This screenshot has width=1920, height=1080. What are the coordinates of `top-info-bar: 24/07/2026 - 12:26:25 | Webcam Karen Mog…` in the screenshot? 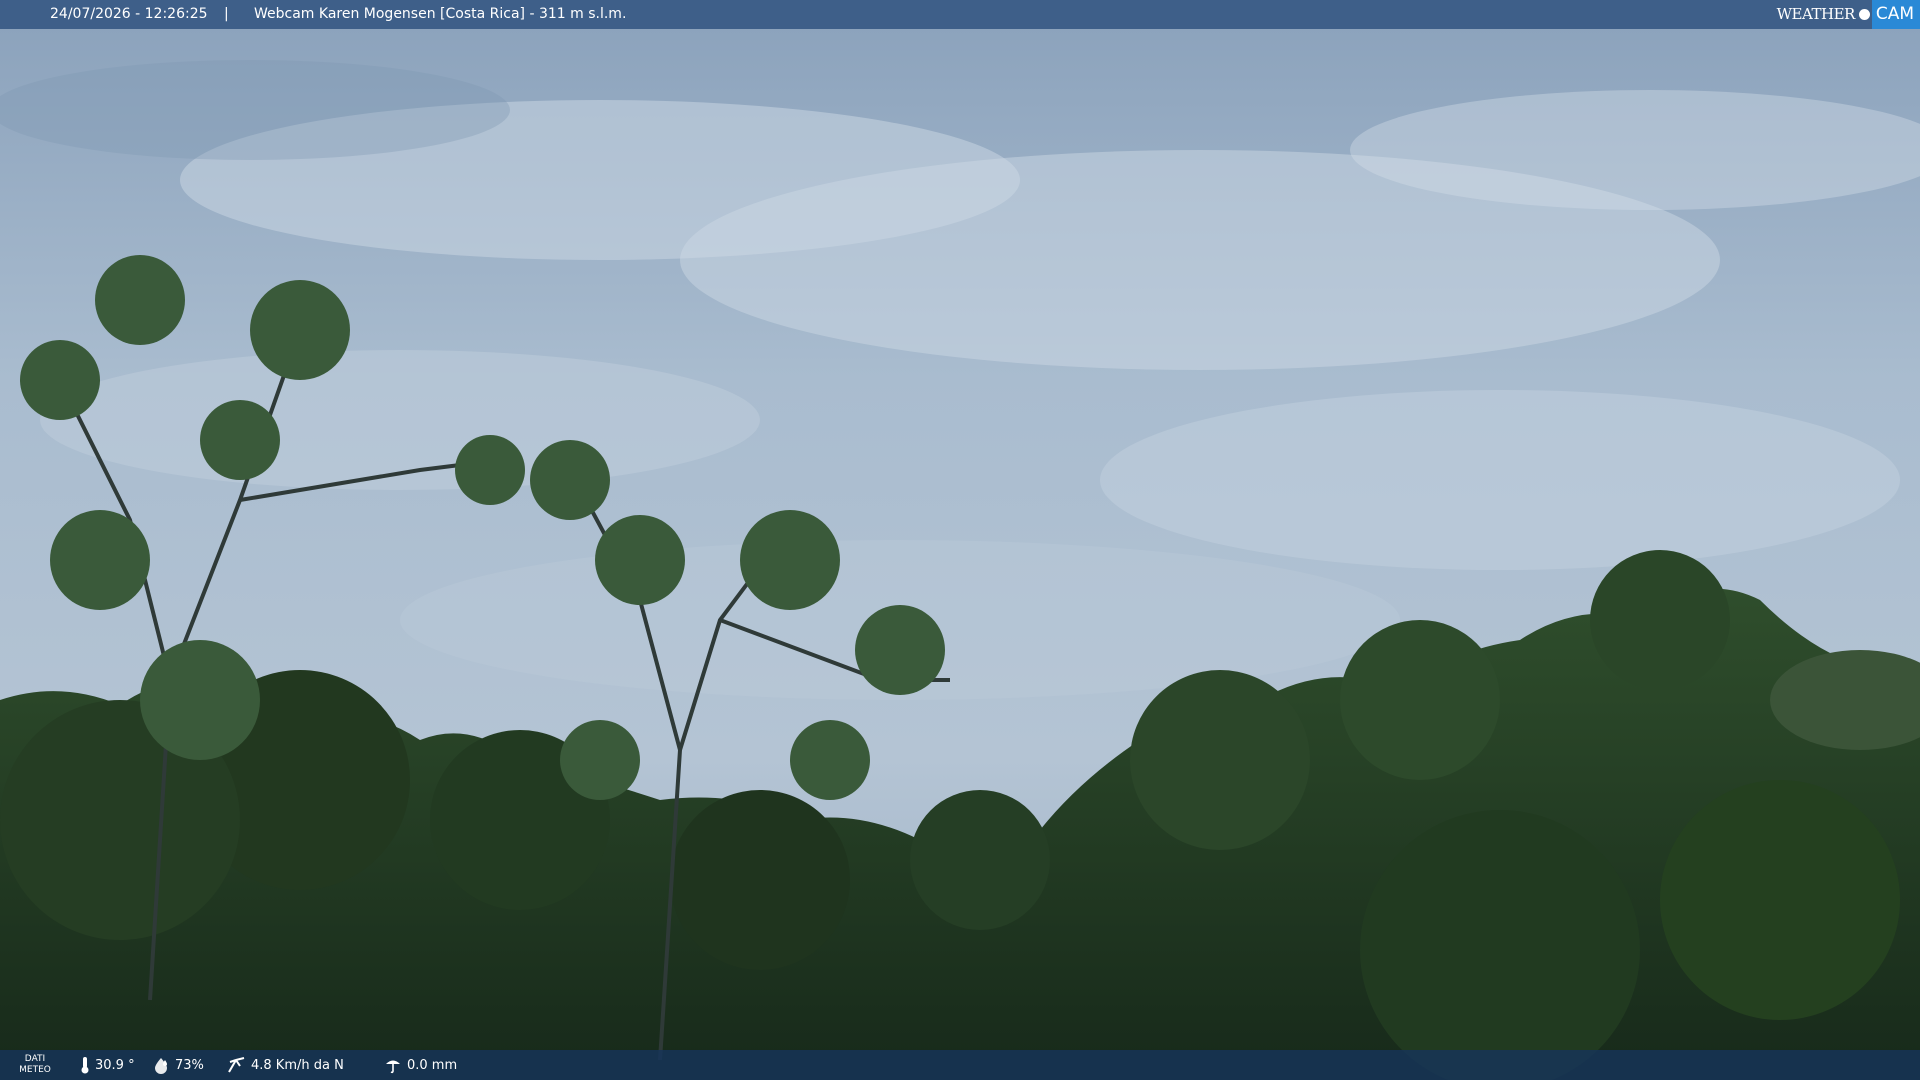 It's located at (960, 14).